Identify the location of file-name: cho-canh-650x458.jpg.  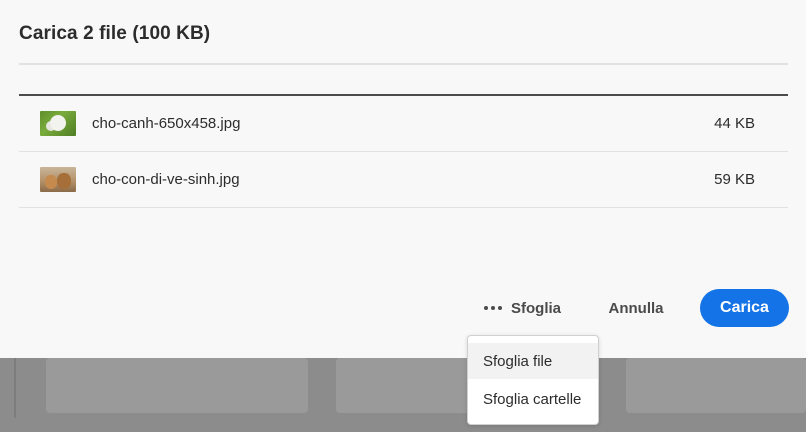
(166, 123).